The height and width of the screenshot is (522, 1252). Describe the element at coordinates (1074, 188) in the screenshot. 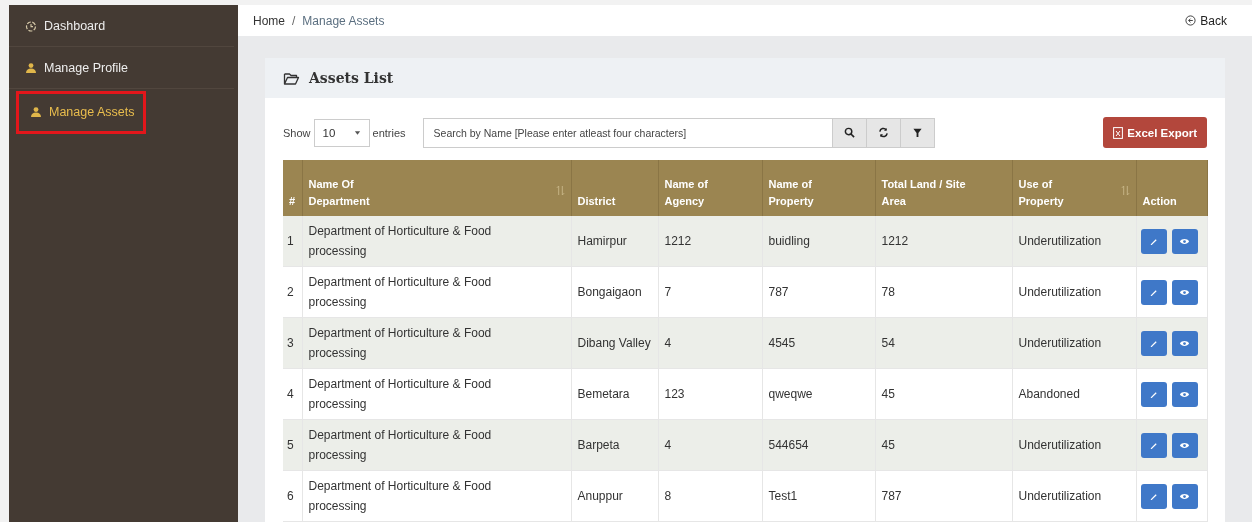

I see `column-header: Use of Property` at that location.